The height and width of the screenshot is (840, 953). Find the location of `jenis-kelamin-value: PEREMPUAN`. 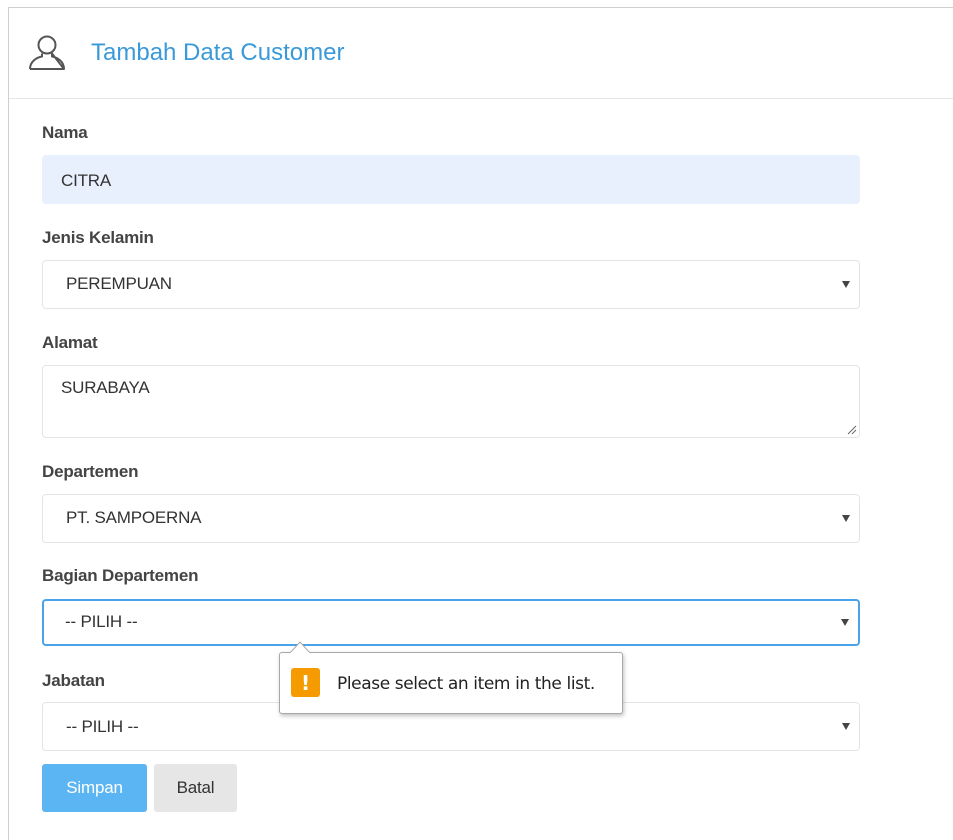

jenis-kelamin-value: PEREMPUAN is located at coordinates (119, 283).